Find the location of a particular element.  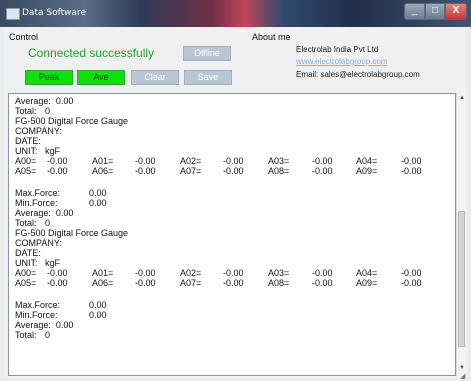

company-name: Electrolab India Pvt Ltd is located at coordinates (337, 49).